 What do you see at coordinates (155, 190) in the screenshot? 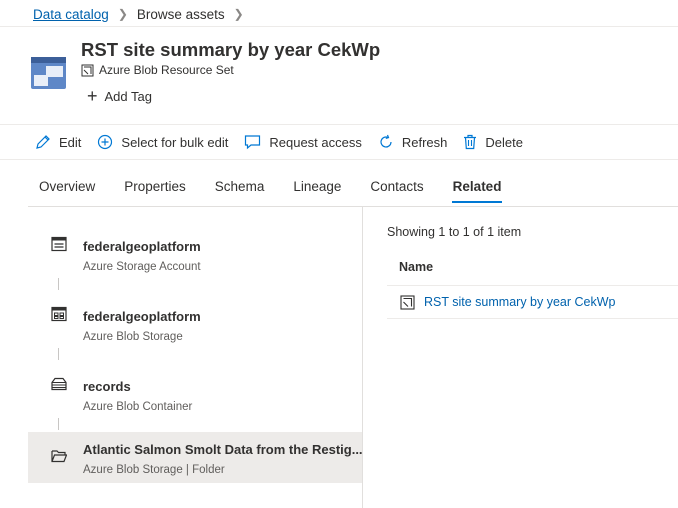
I see `tab-properties: Properties` at bounding box center [155, 190].